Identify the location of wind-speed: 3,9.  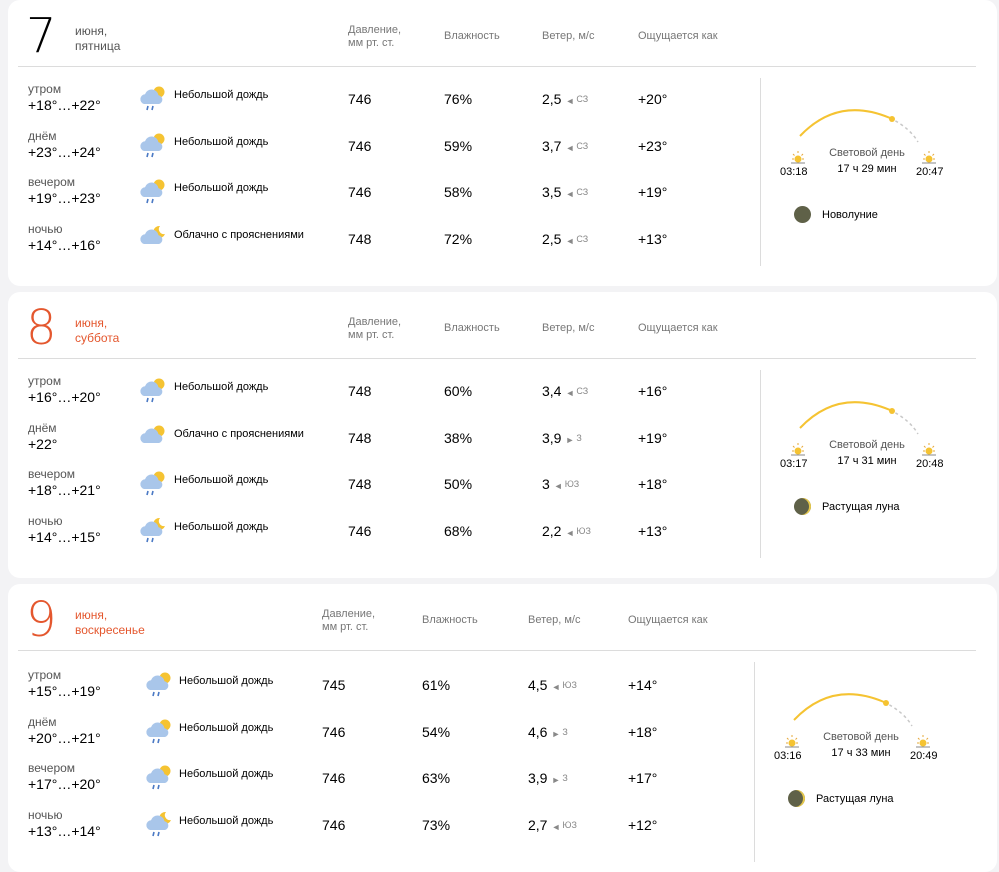
(538, 778).